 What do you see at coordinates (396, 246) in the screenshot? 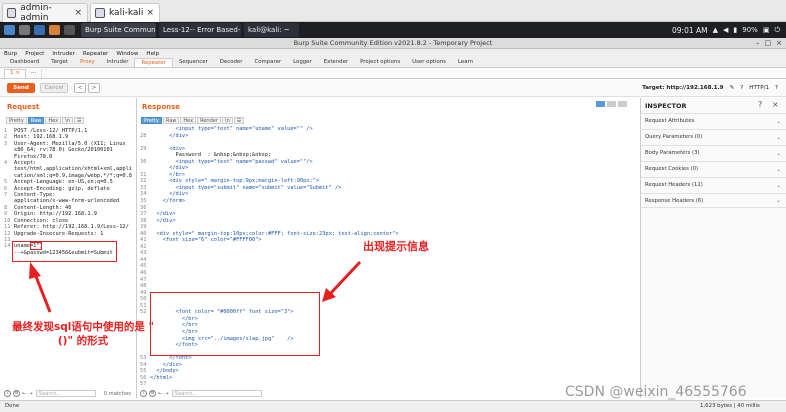
I see `annotation-right: 出现提示信息` at bounding box center [396, 246].